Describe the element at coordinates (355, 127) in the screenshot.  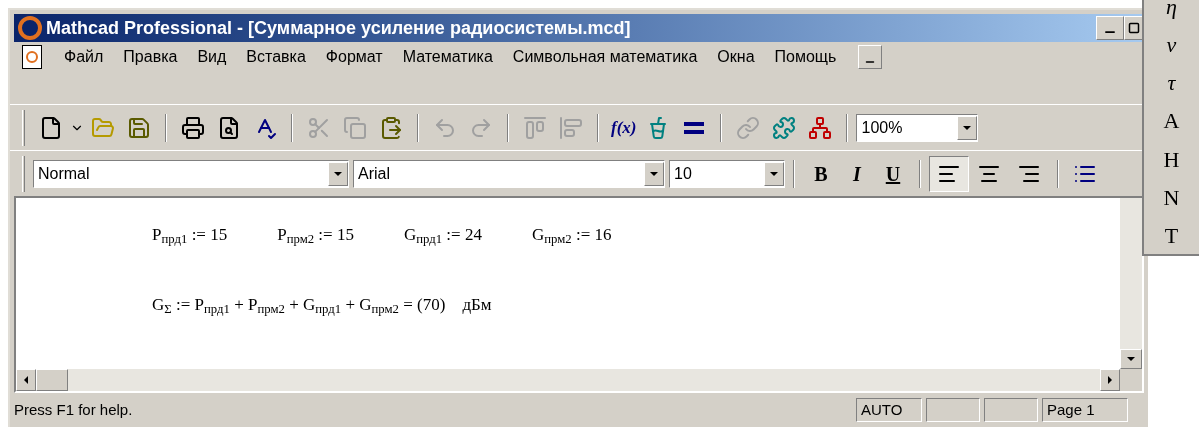
I see `copy-icon` at that location.